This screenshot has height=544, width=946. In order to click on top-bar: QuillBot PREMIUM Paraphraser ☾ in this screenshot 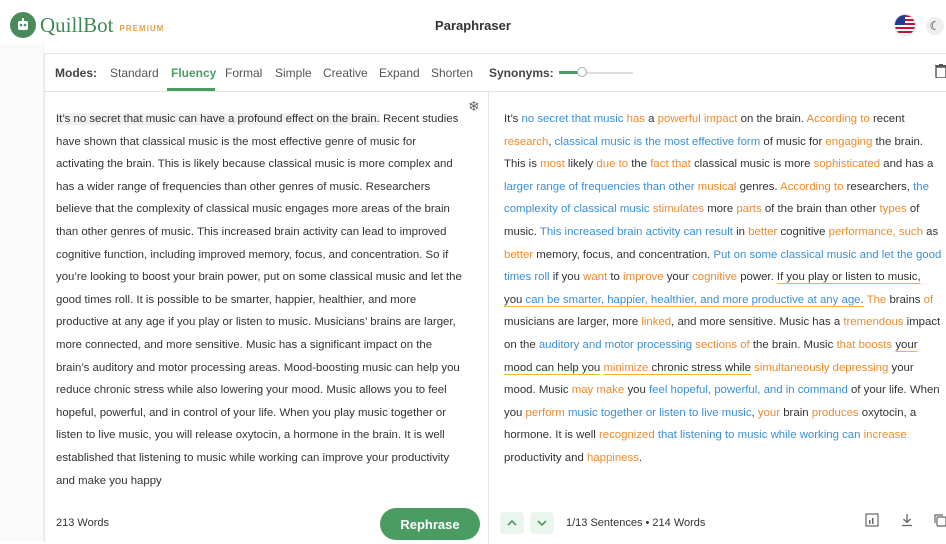, I will do `click(473, 26)`.